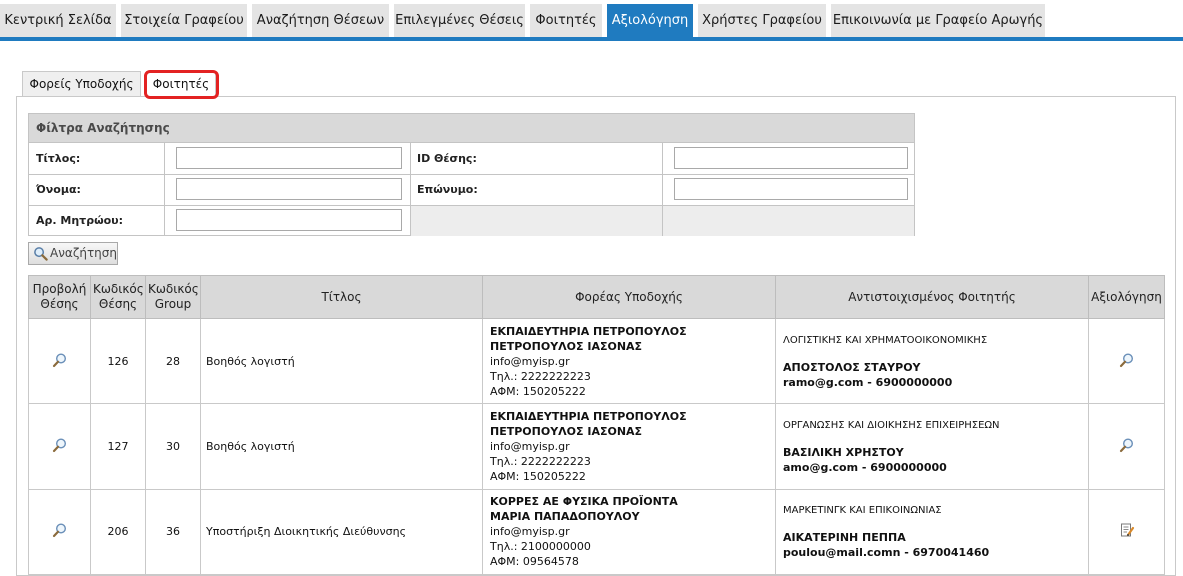 Image resolution: width=1183 pixels, height=576 pixels. I want to click on edit-form-icon, so click(1127, 530).